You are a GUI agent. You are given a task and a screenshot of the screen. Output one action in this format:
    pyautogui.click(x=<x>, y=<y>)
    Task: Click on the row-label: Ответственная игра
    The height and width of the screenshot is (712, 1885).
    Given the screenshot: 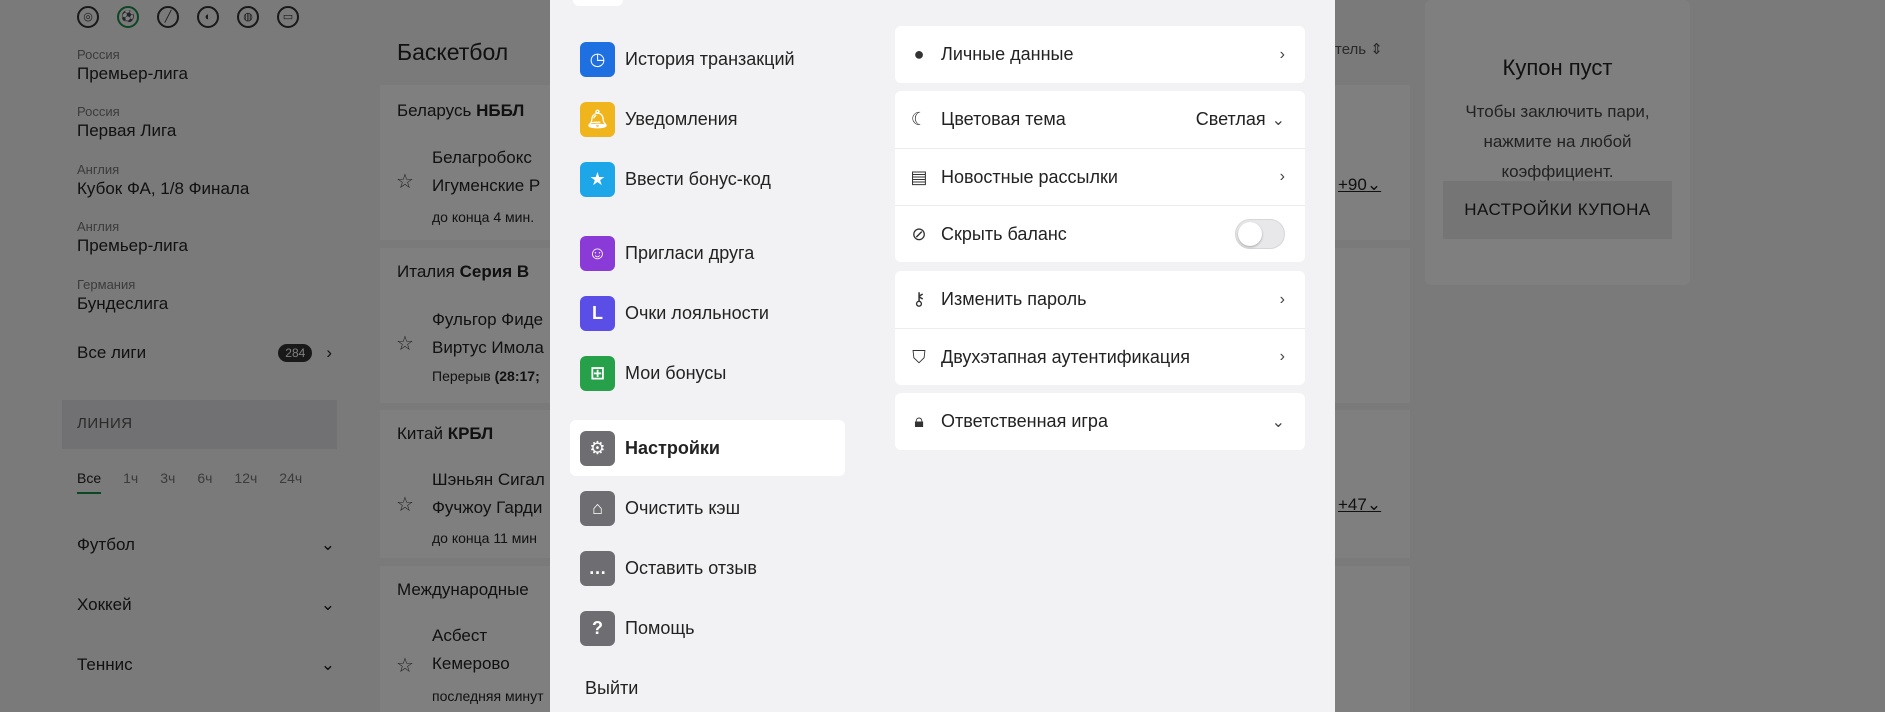 What is the action you would take?
    pyautogui.click(x=1024, y=421)
    